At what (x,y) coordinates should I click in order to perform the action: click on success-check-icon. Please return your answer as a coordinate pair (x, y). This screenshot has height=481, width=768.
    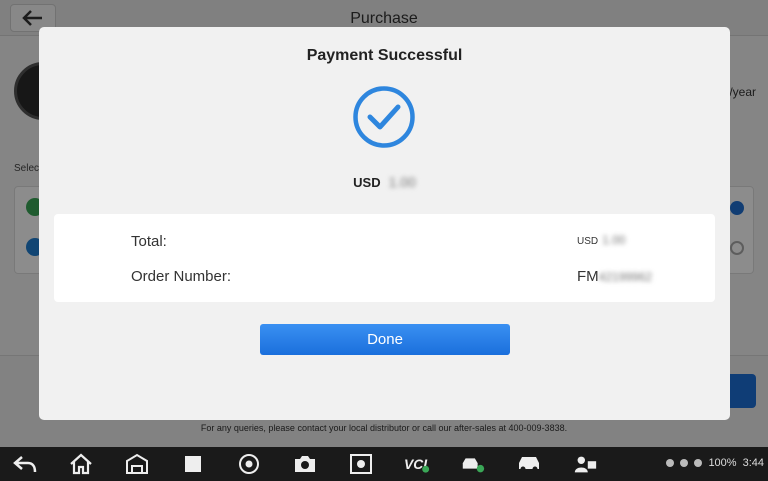
    Looking at the image, I should click on (384, 117).